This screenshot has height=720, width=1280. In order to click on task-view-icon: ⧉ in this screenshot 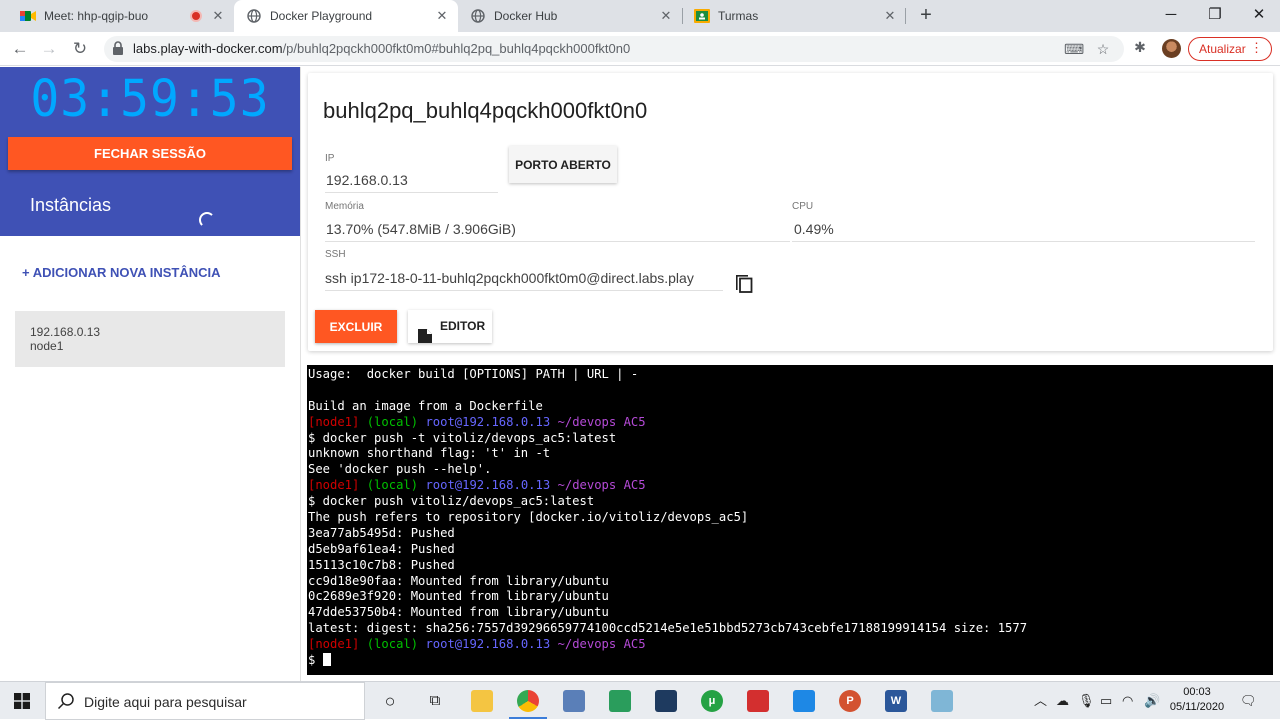, I will do `click(435, 701)`.